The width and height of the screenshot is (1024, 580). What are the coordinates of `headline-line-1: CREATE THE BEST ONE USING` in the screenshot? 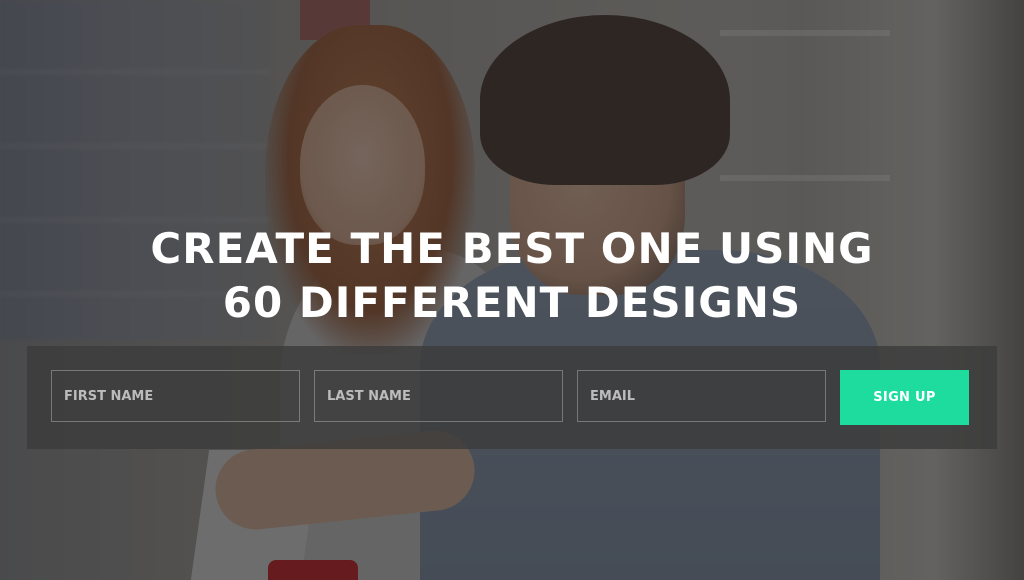 It's located at (512, 248).